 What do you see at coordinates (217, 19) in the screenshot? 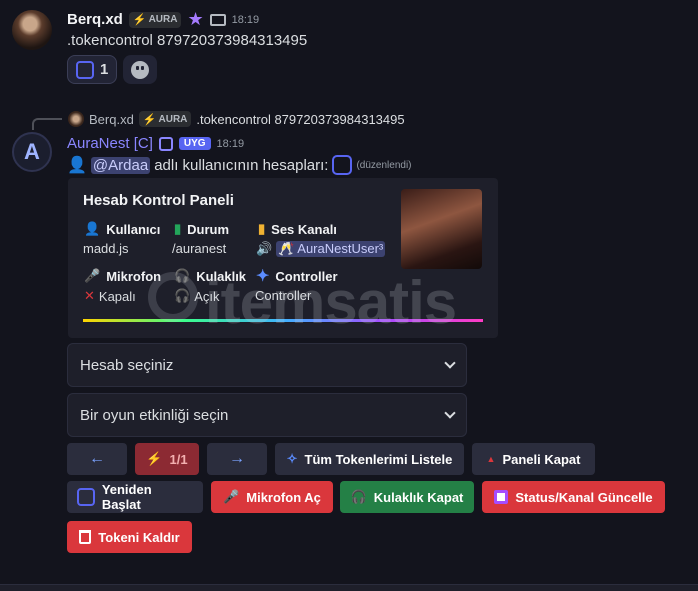
I see `desktop-icon` at bounding box center [217, 19].